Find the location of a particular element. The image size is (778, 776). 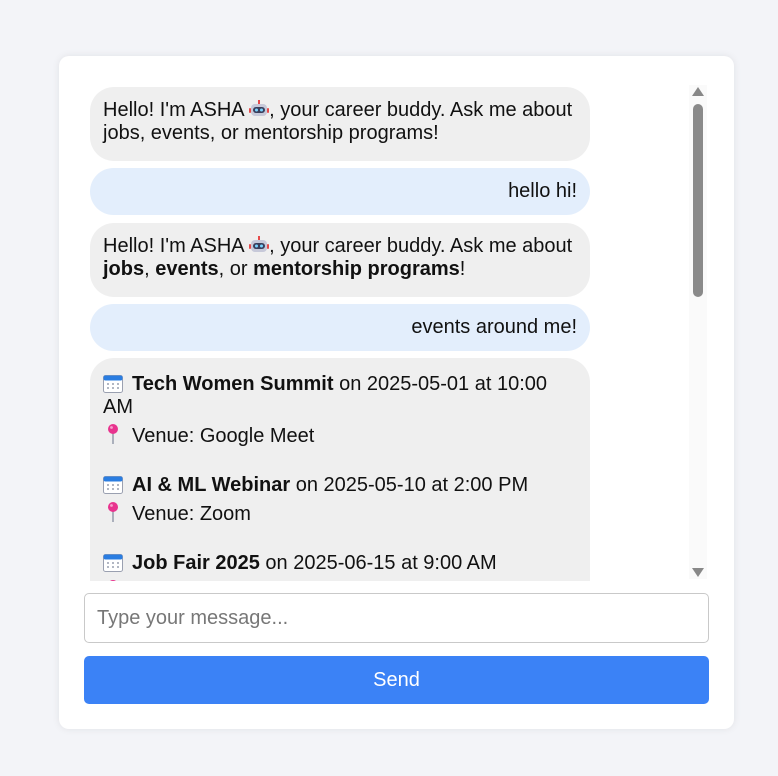

keyword-events: events is located at coordinates (187, 269).